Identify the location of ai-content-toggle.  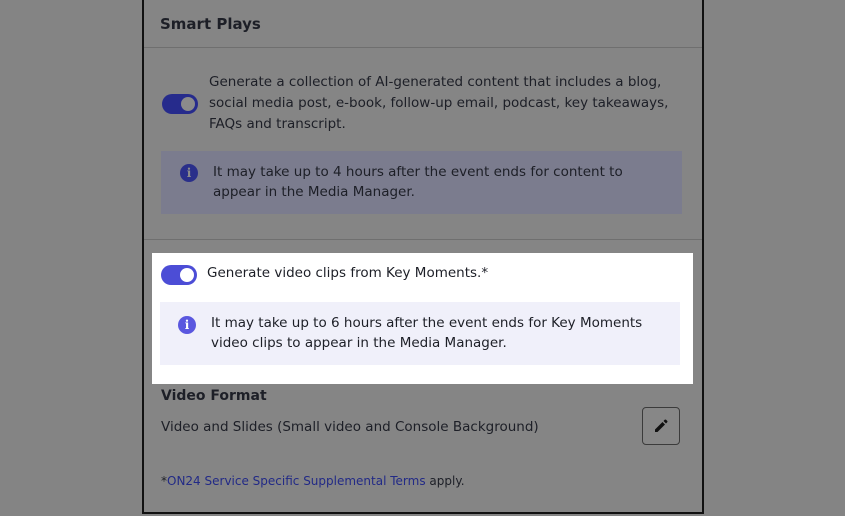
(180, 104).